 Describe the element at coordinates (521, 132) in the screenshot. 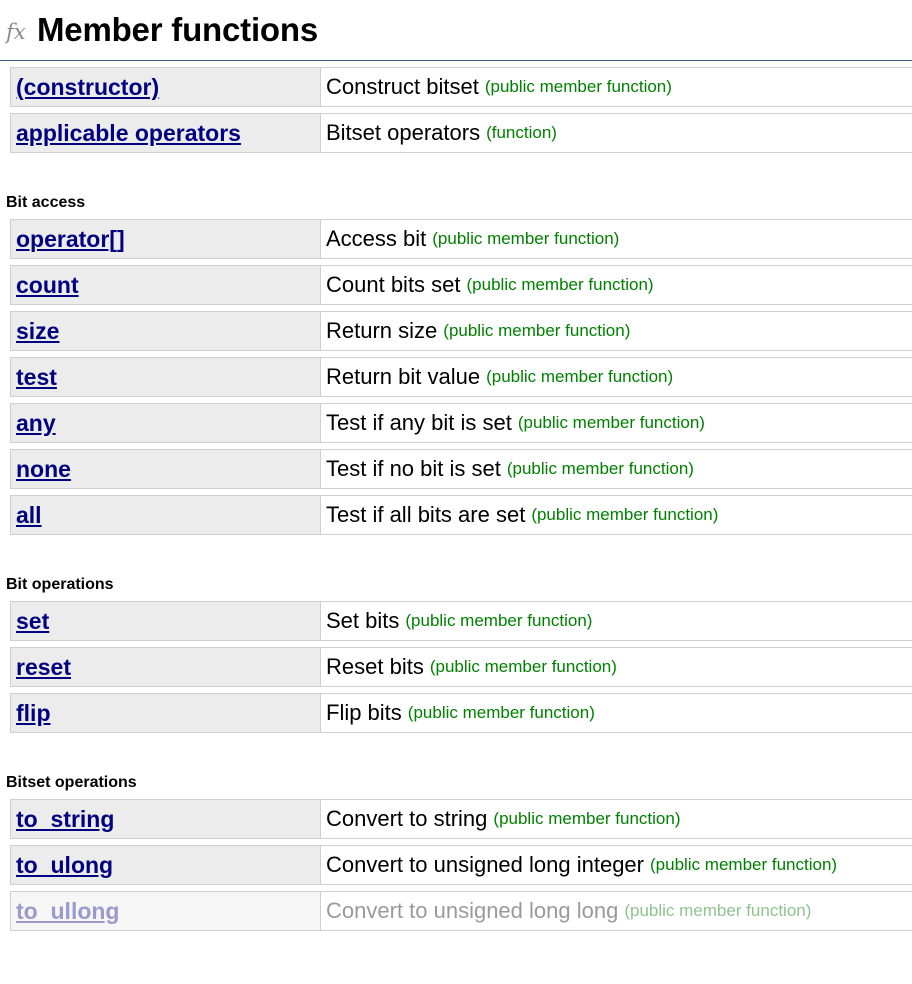

I see `member-kind: (function)` at that location.